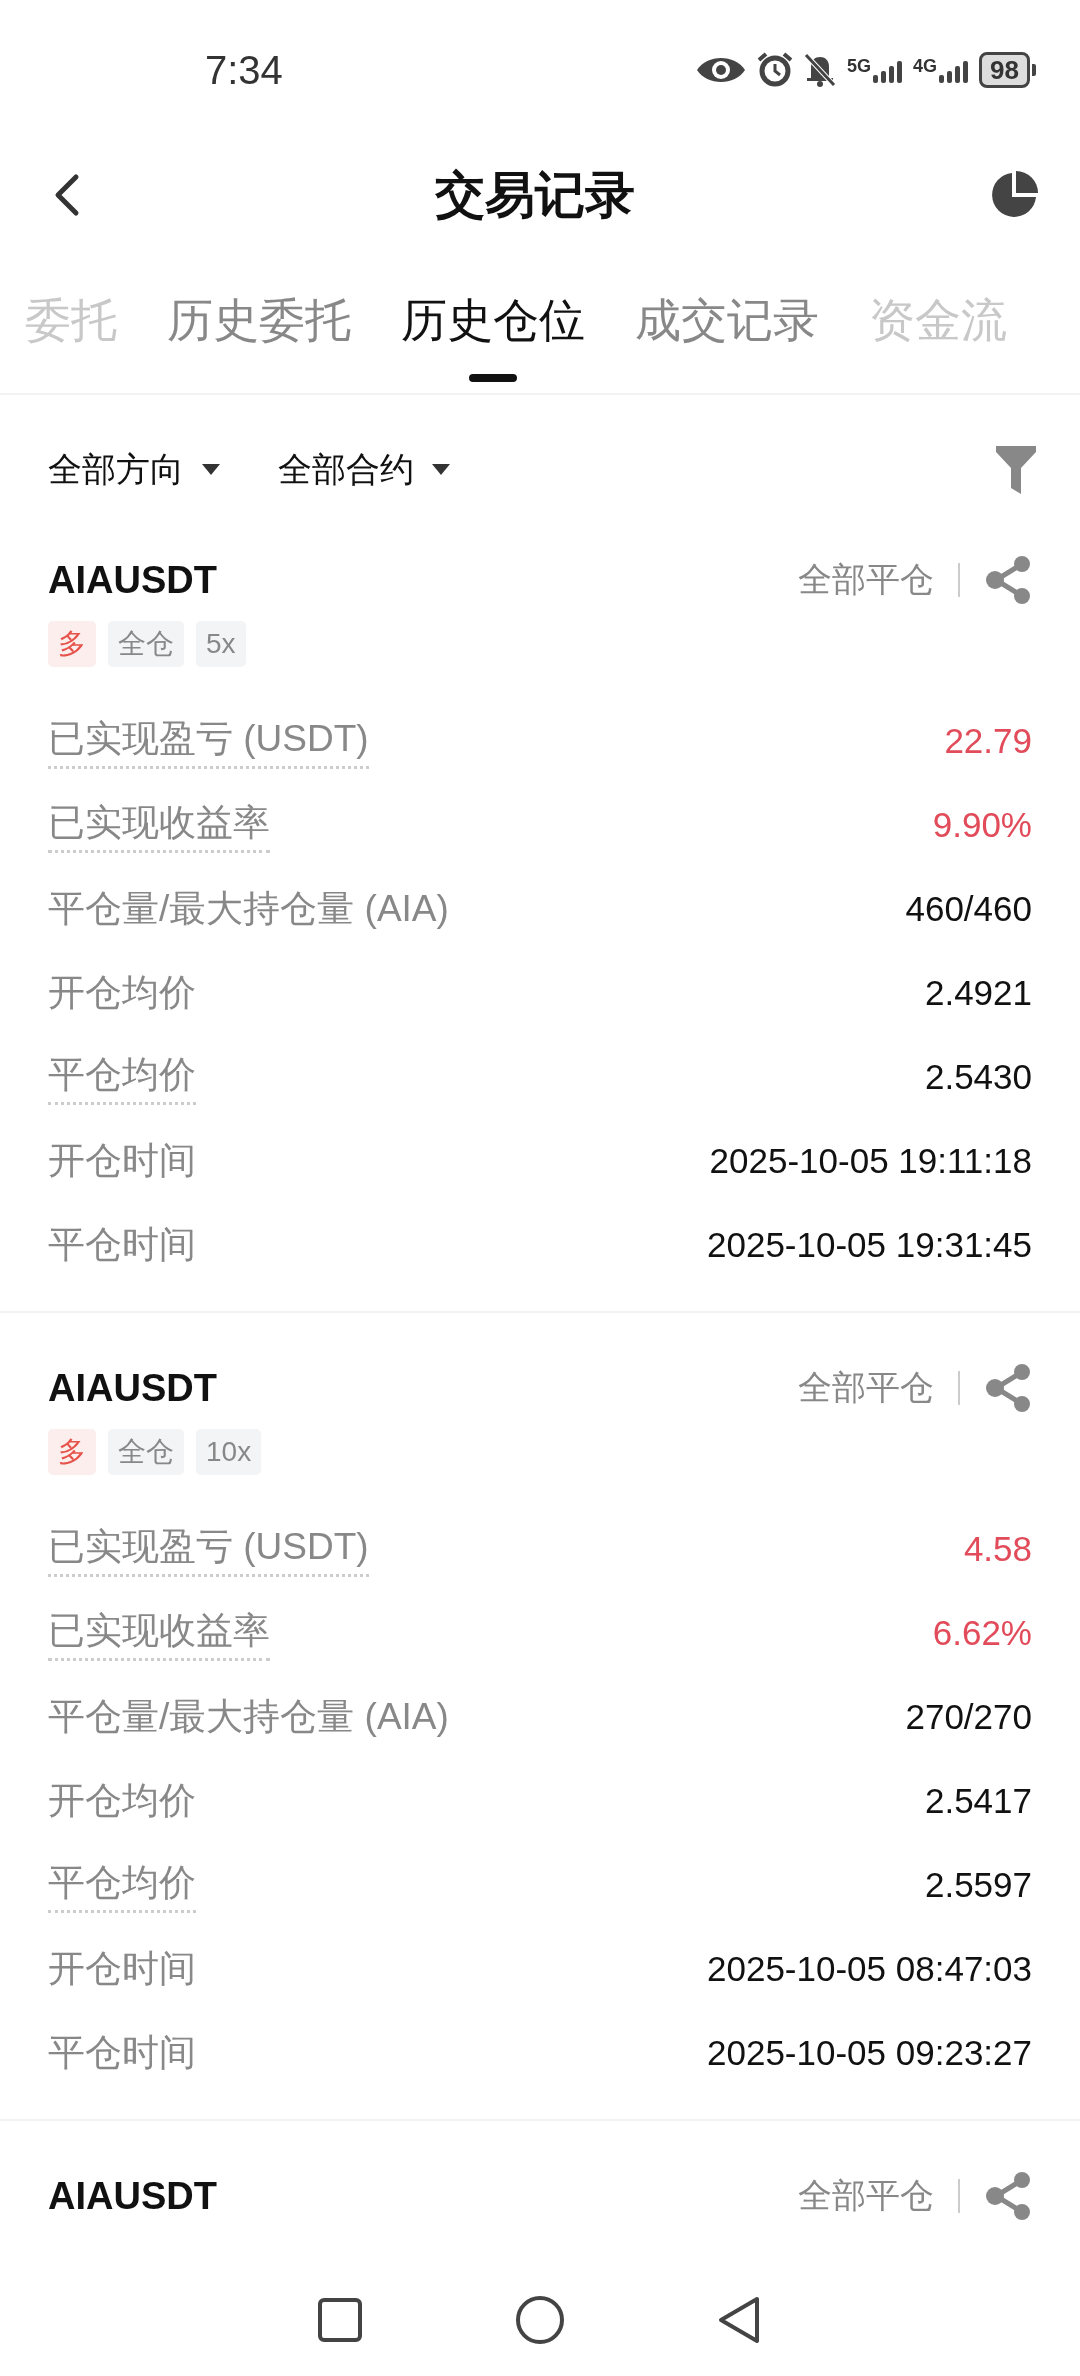  I want to click on alarm-icon, so click(775, 70).